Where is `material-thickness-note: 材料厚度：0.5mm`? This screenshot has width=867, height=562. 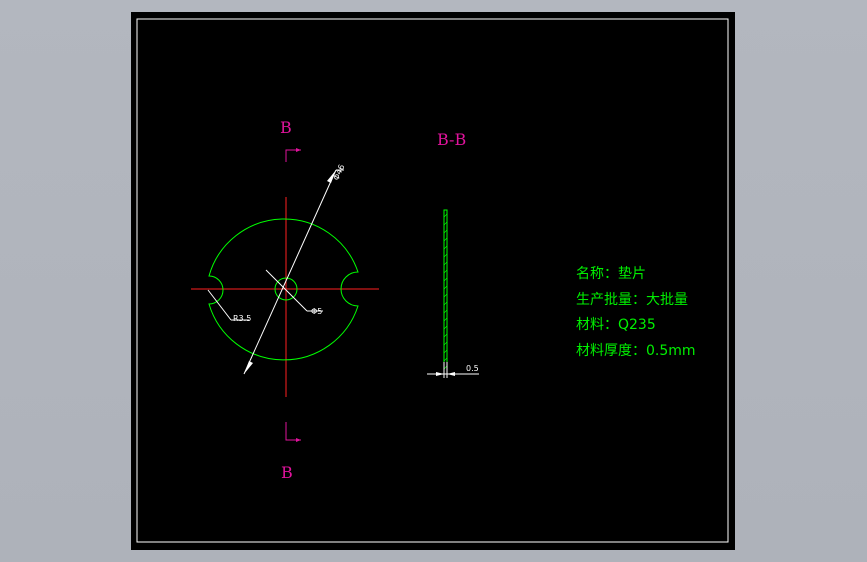 material-thickness-note: 材料厚度：0.5mm is located at coordinates (636, 351).